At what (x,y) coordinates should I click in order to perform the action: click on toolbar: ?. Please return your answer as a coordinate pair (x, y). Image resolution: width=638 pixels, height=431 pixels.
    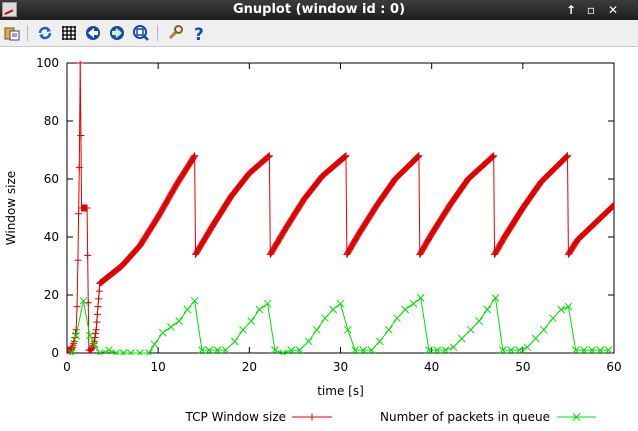
    Looking at the image, I should click on (319, 33).